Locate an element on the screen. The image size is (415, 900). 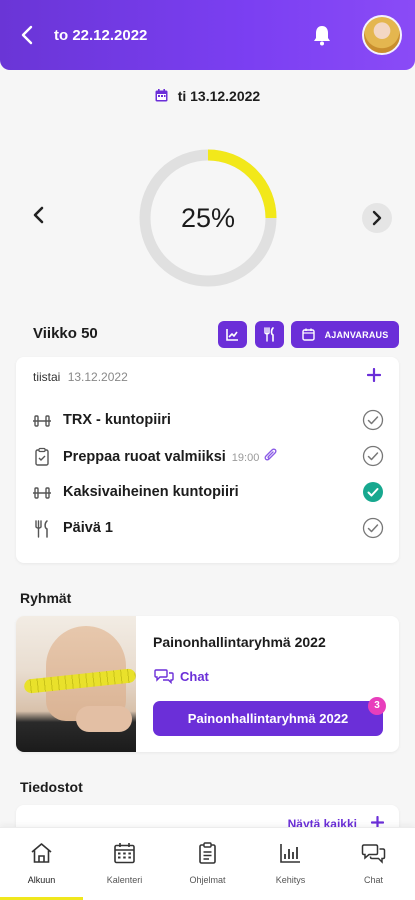
booking-button-label: AJANVARAUS is located at coordinates (356, 334).